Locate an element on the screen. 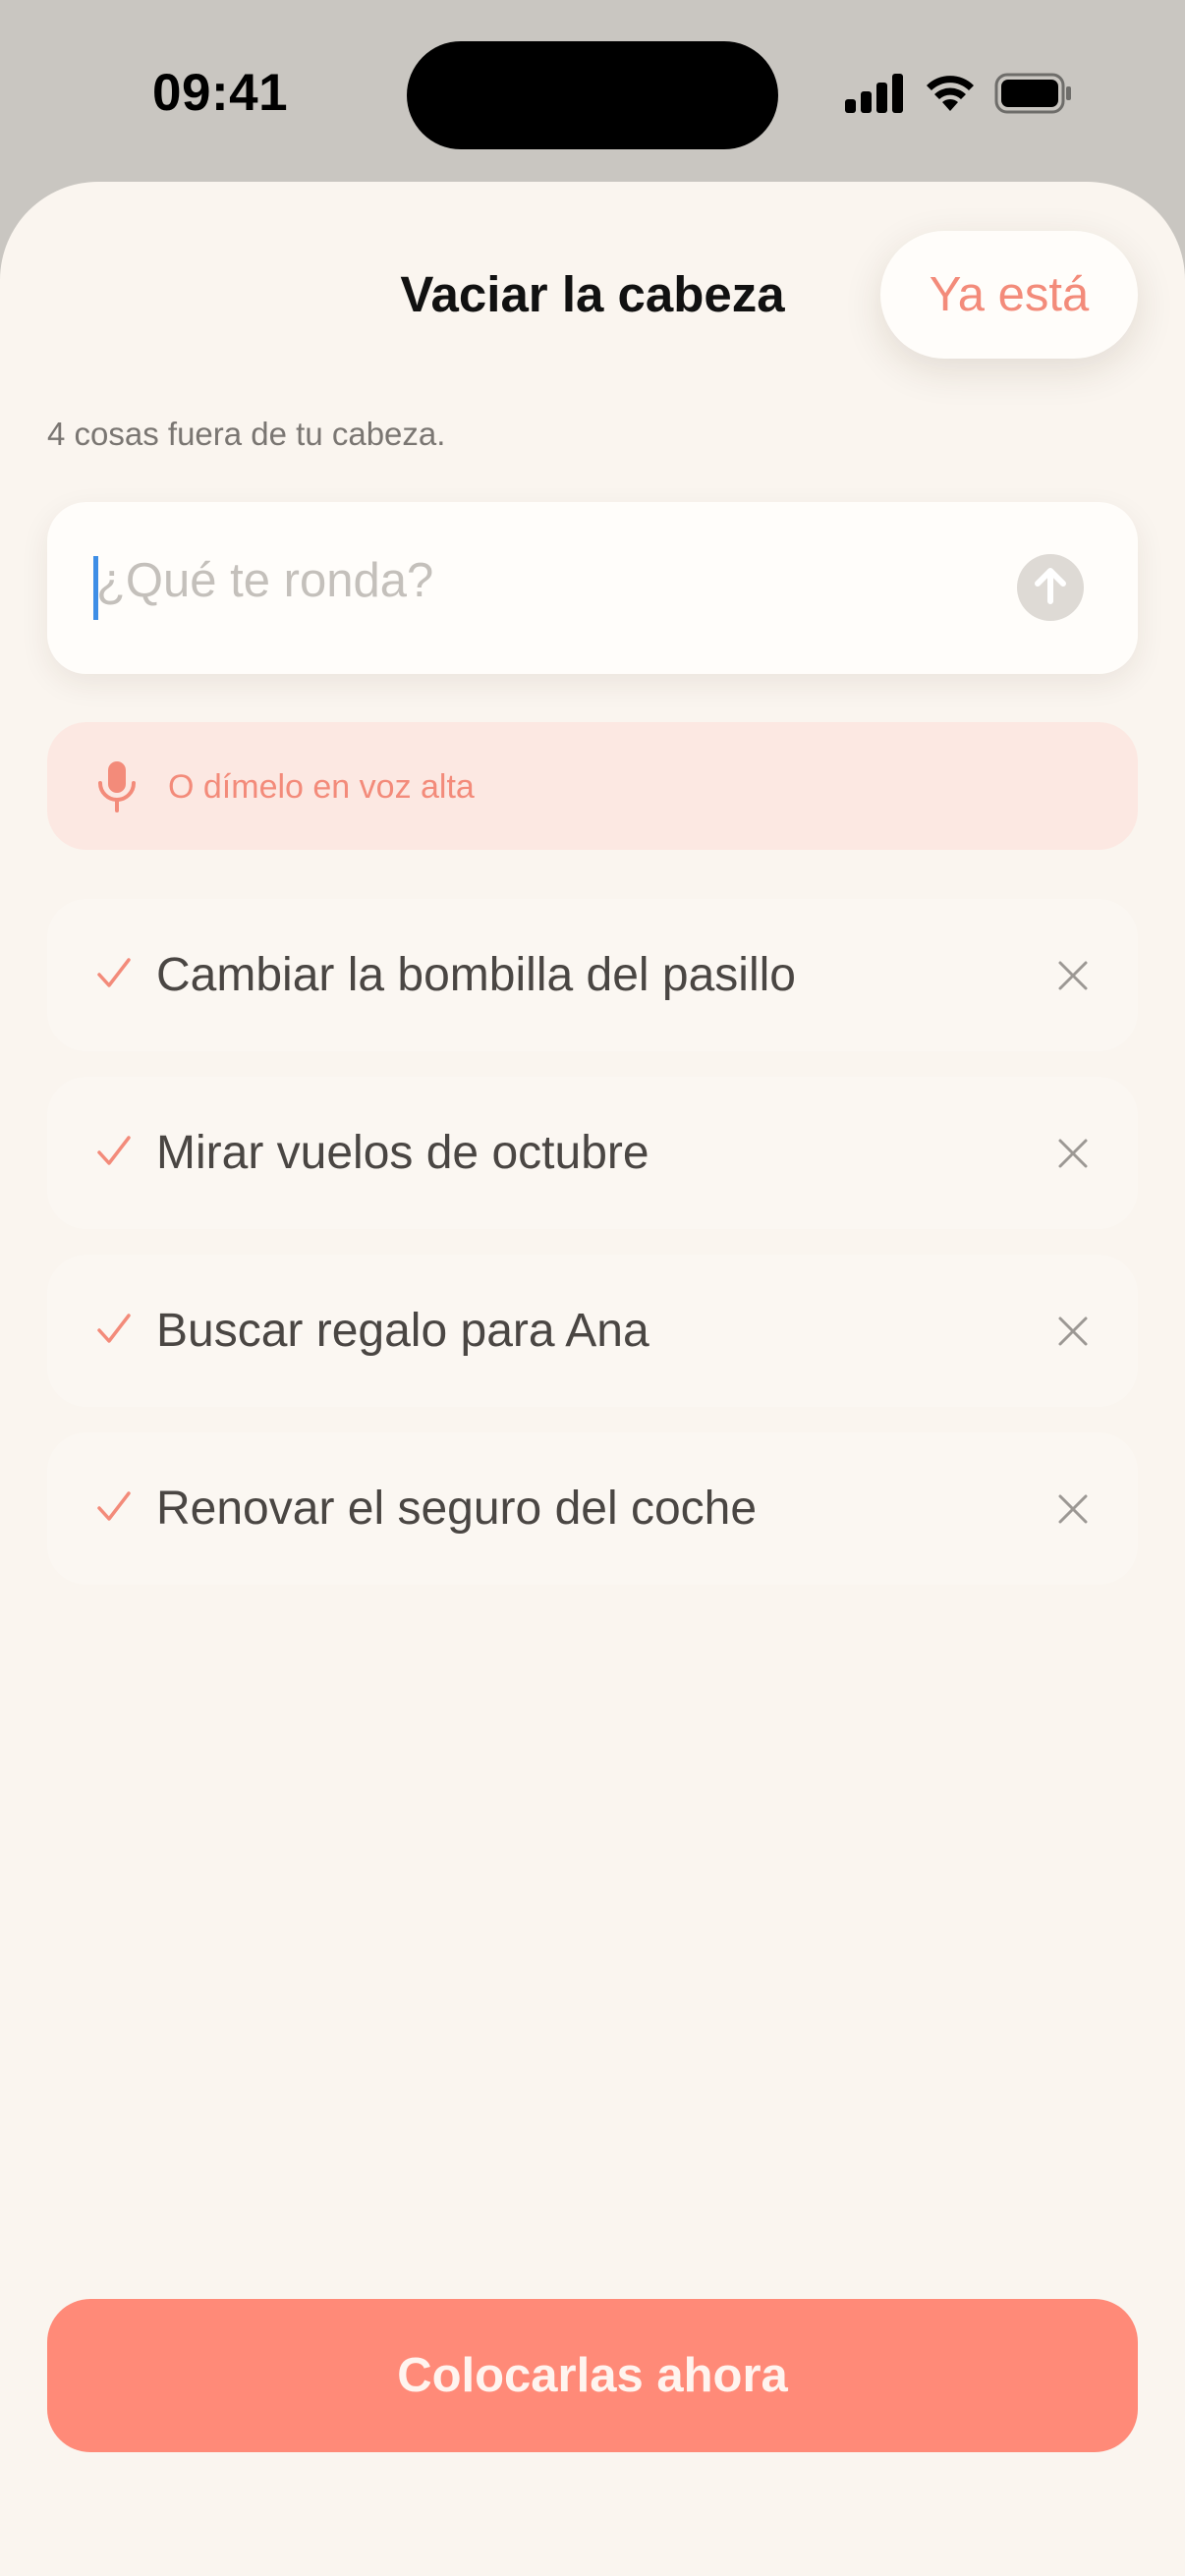 This screenshot has height=2576, width=1185. status-icons is located at coordinates (959, 95).